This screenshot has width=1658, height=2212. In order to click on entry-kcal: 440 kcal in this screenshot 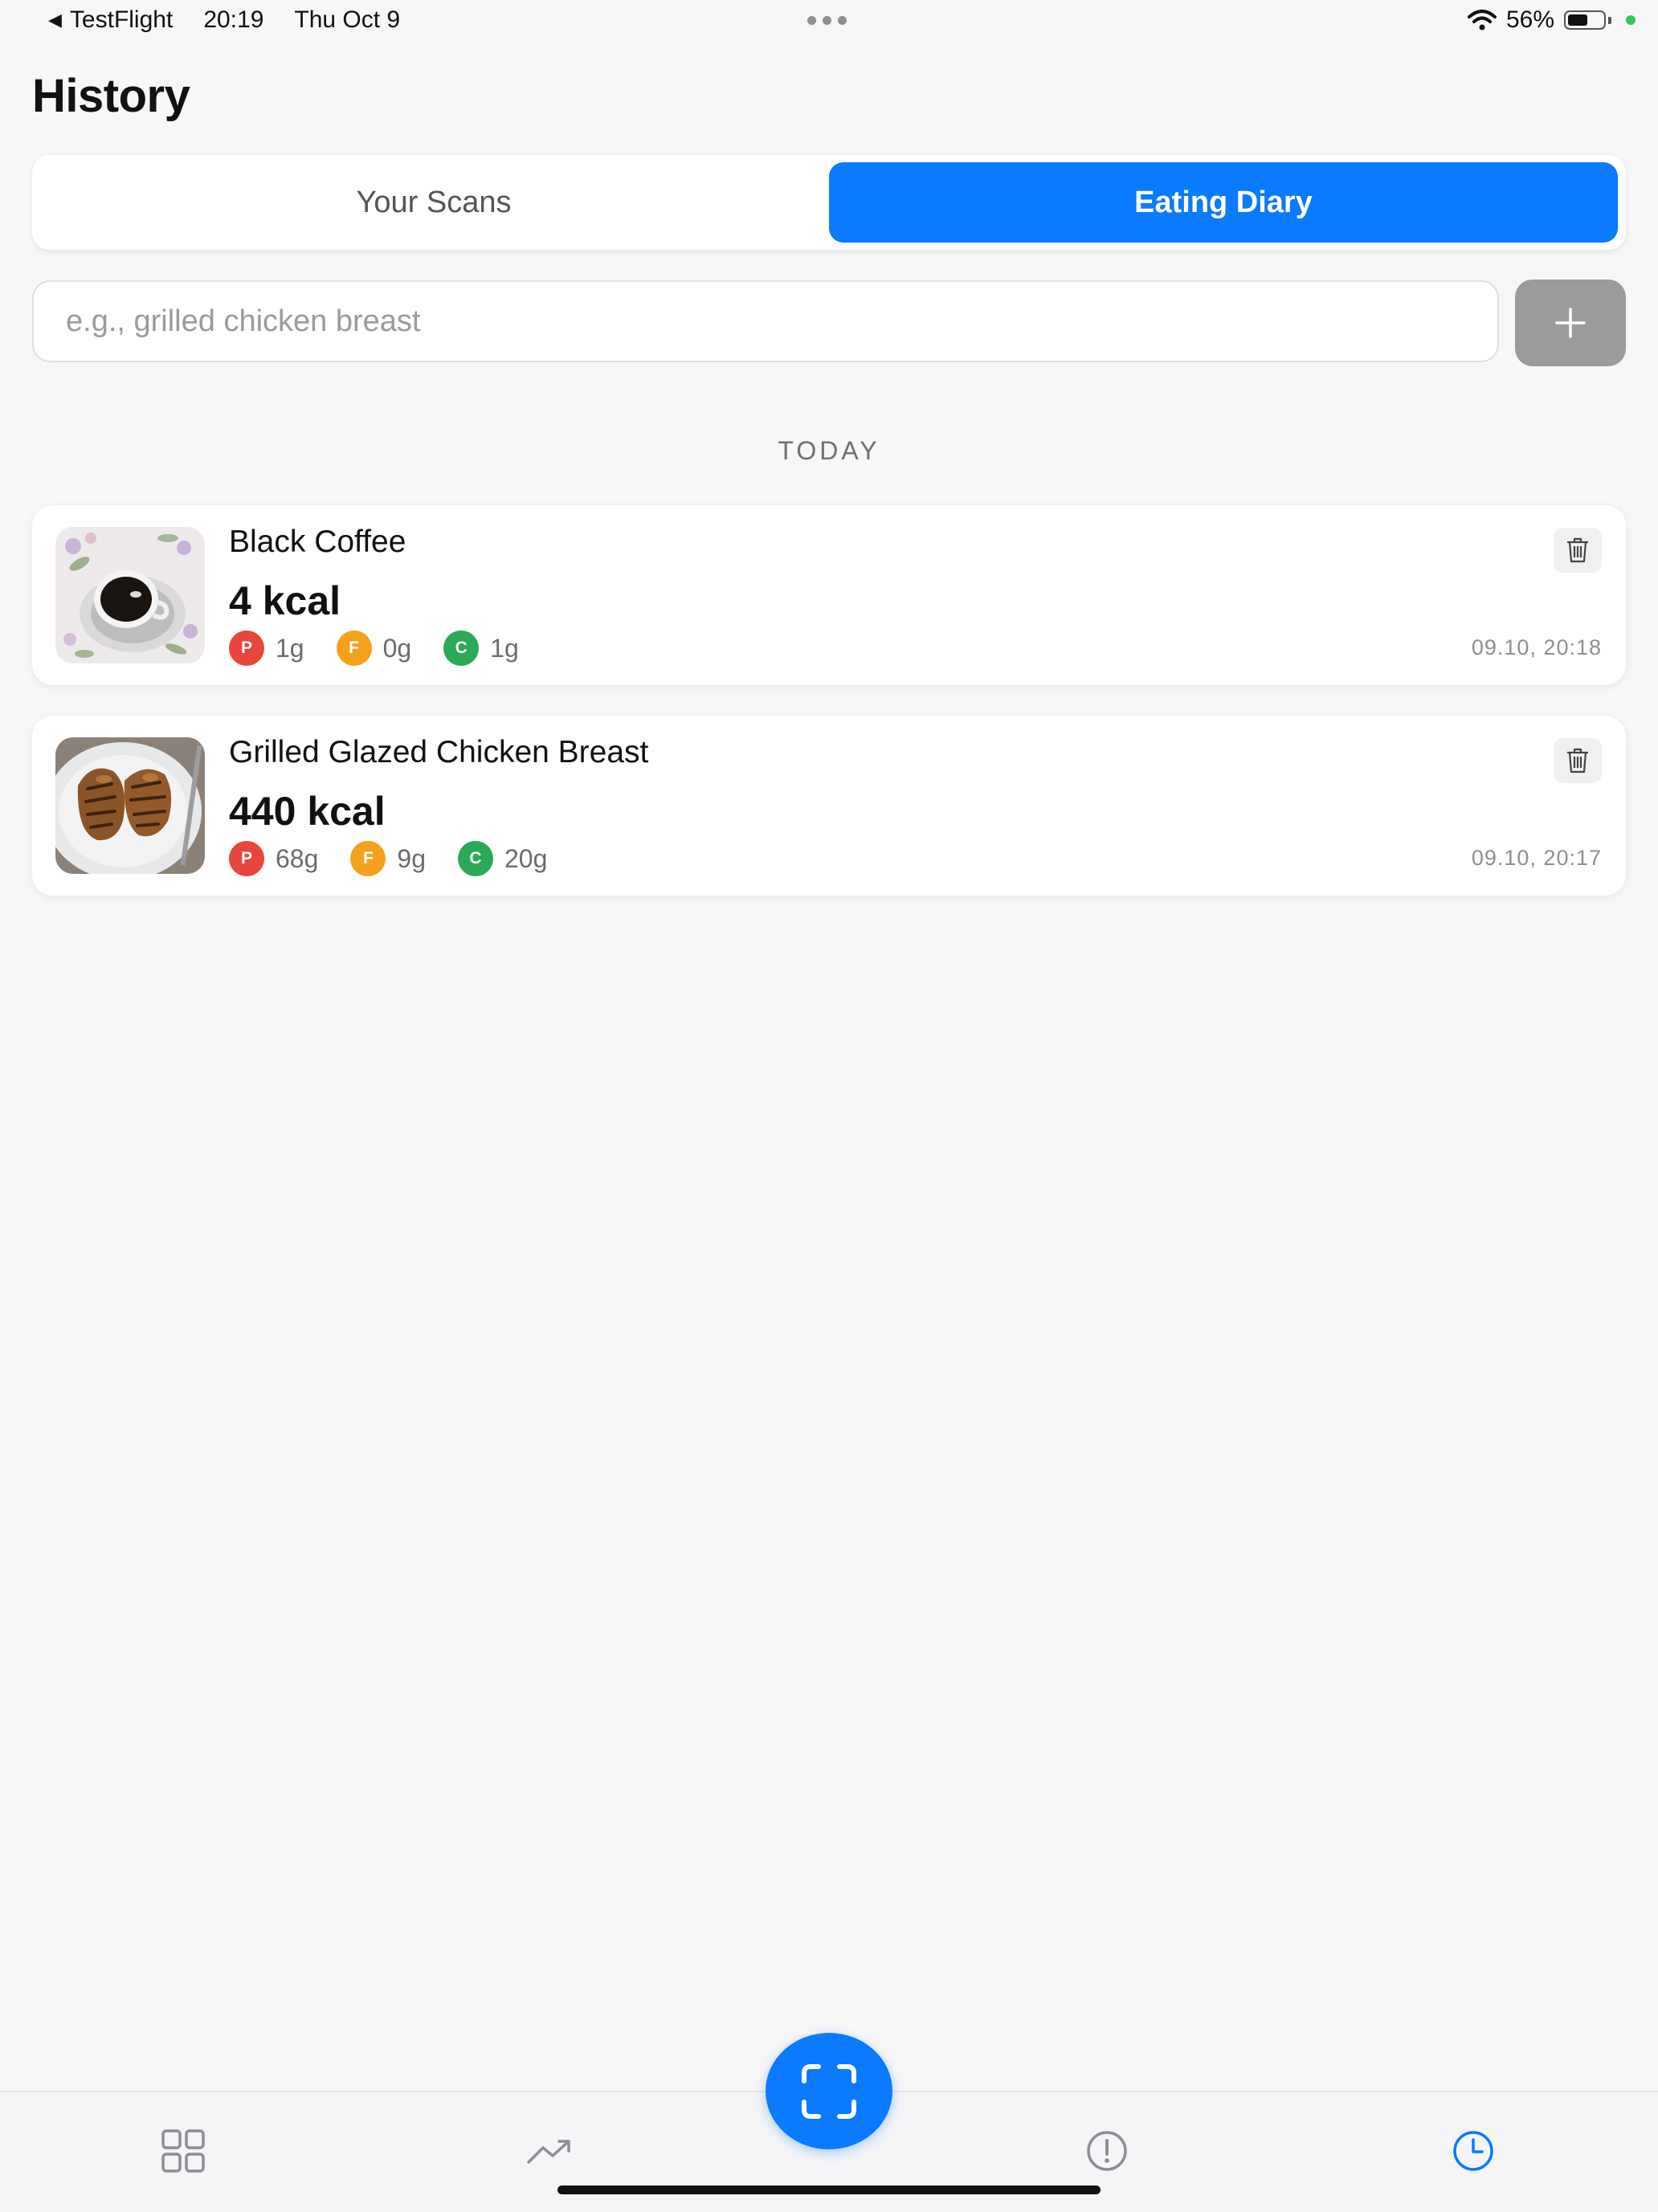, I will do `click(307, 811)`.